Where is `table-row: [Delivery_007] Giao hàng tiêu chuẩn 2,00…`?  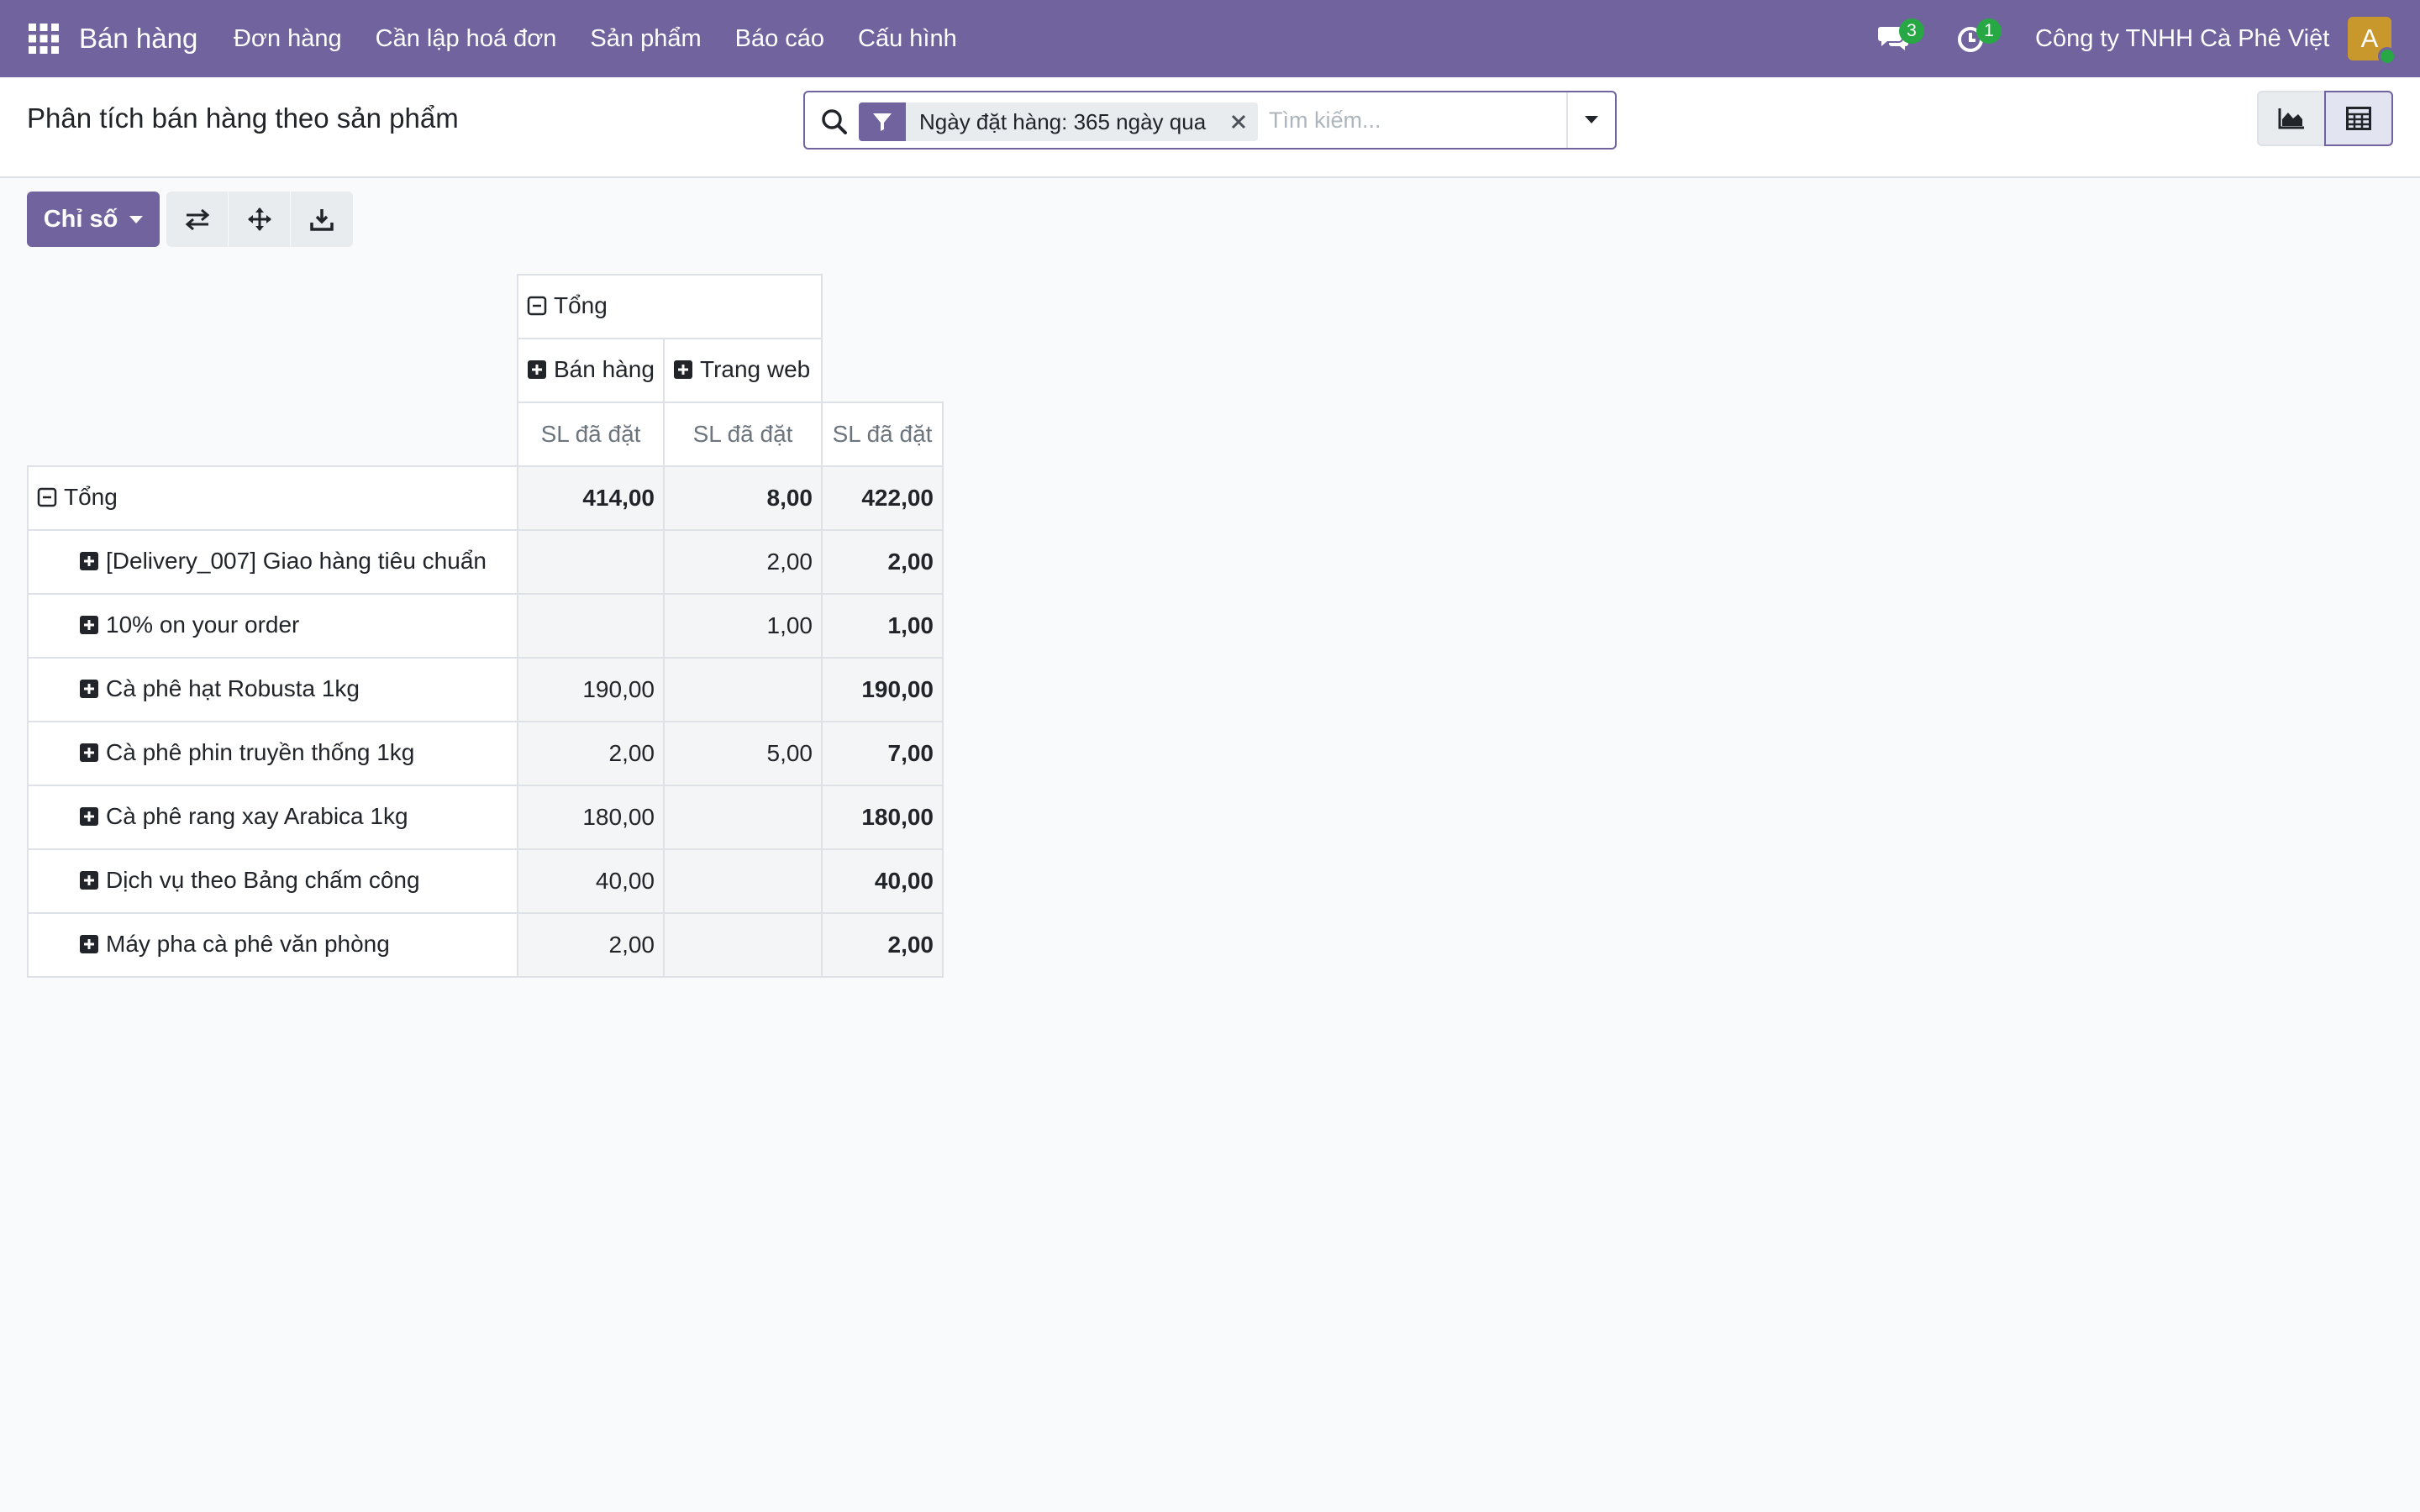 table-row: [Delivery_007] Giao hàng tiêu chuẩn 2,00… is located at coordinates (485, 562).